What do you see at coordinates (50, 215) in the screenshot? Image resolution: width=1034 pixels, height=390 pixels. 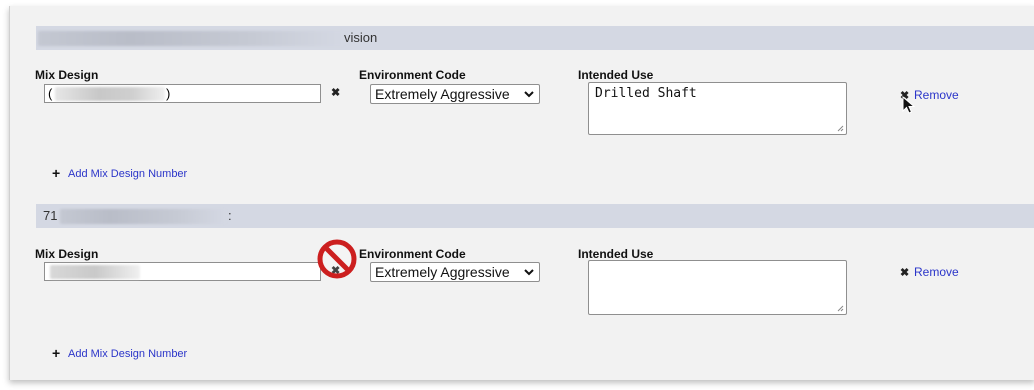 I see `section-header-text: 71` at bounding box center [50, 215].